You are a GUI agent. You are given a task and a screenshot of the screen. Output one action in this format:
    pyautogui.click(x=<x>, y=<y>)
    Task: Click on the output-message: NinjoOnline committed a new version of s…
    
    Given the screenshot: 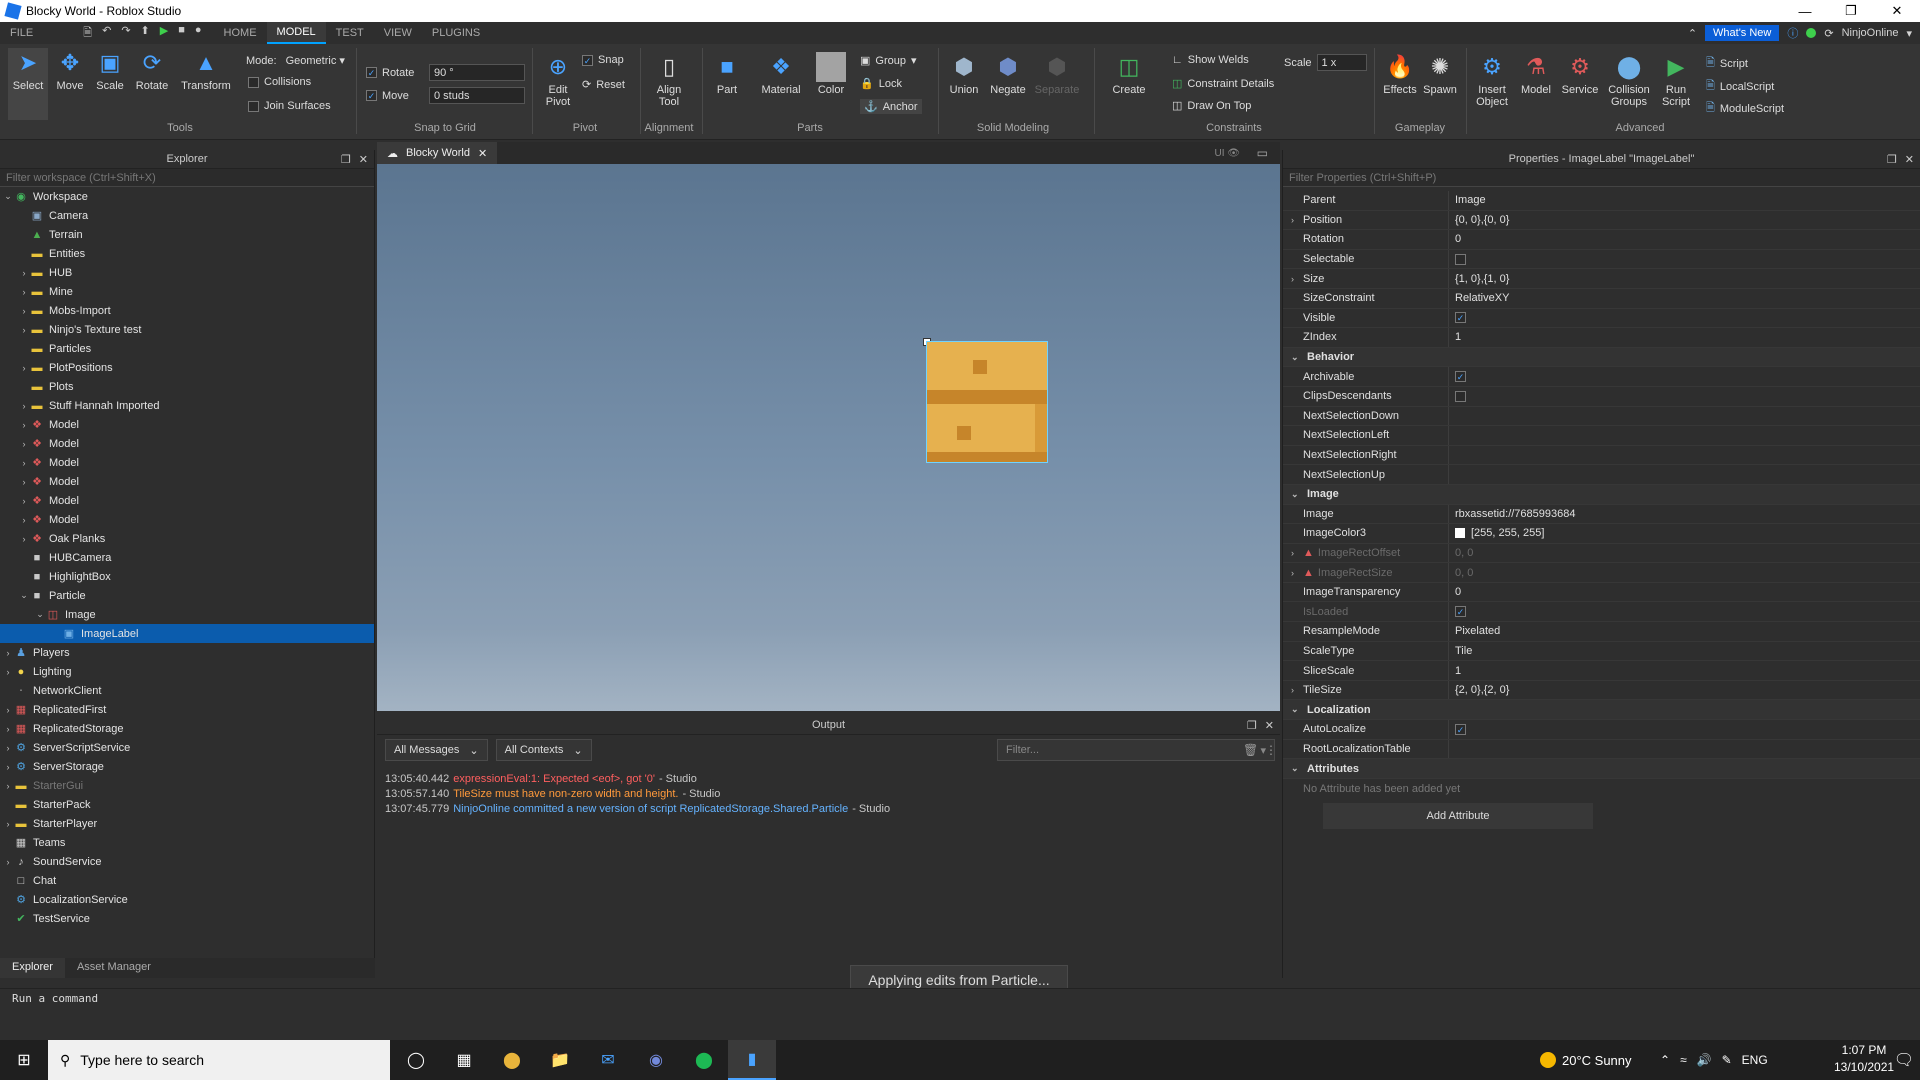 What is the action you would take?
    pyautogui.click(x=650, y=809)
    